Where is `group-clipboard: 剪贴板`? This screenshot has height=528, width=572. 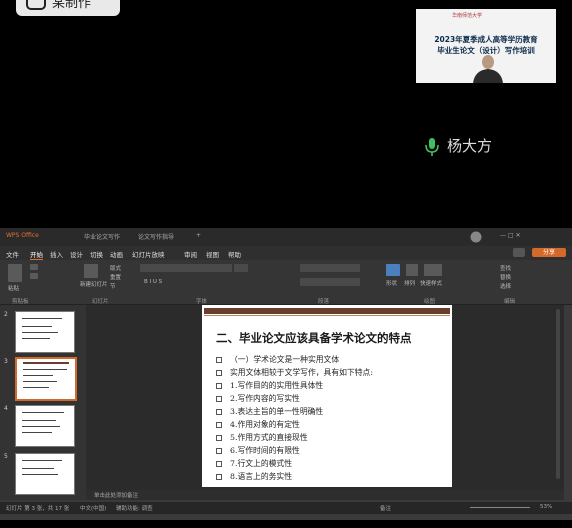
group-clipboard: 剪贴板 is located at coordinates (20, 302).